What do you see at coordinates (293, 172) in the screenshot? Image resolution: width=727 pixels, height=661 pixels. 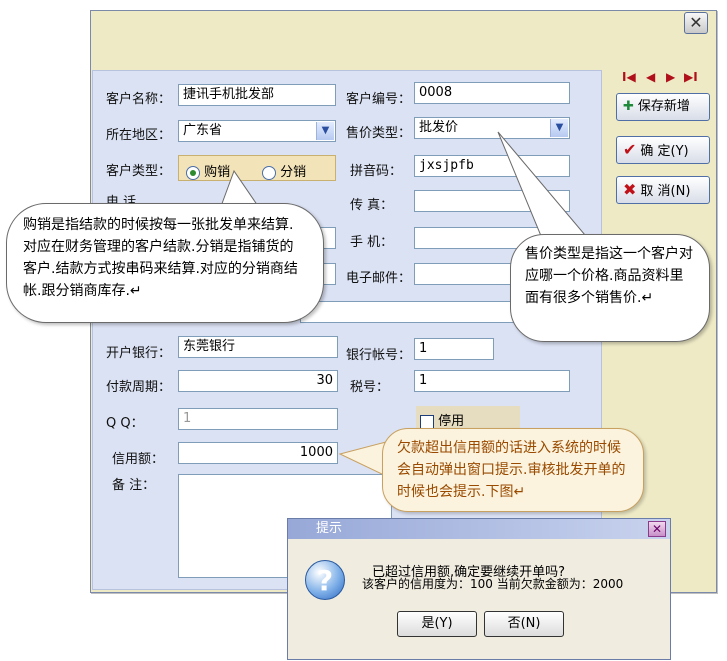 I see `radio-label-distribution: 分销` at bounding box center [293, 172].